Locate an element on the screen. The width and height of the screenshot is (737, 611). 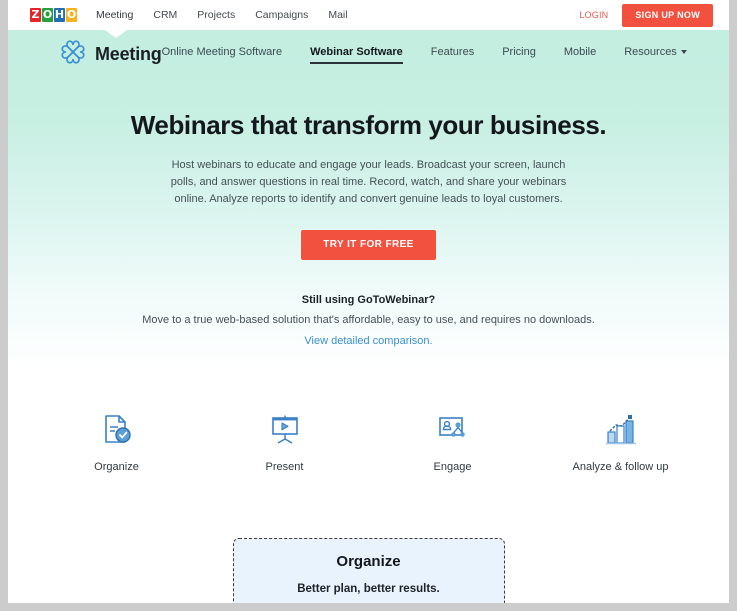
topbar-account-actions: LOGIN SIGN UP NOW is located at coordinates (654, 15).